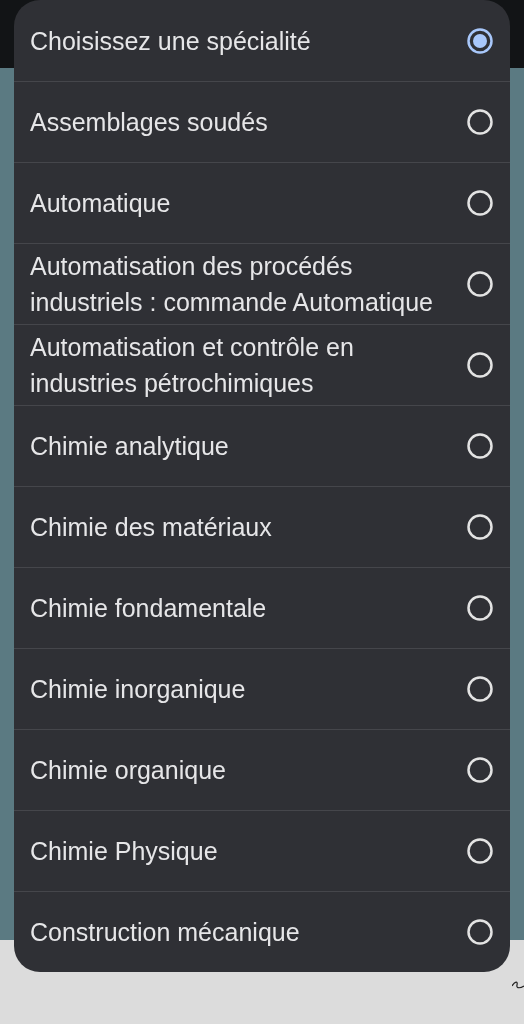  I want to click on option-label: Choisissez une spécialité, so click(171, 41).